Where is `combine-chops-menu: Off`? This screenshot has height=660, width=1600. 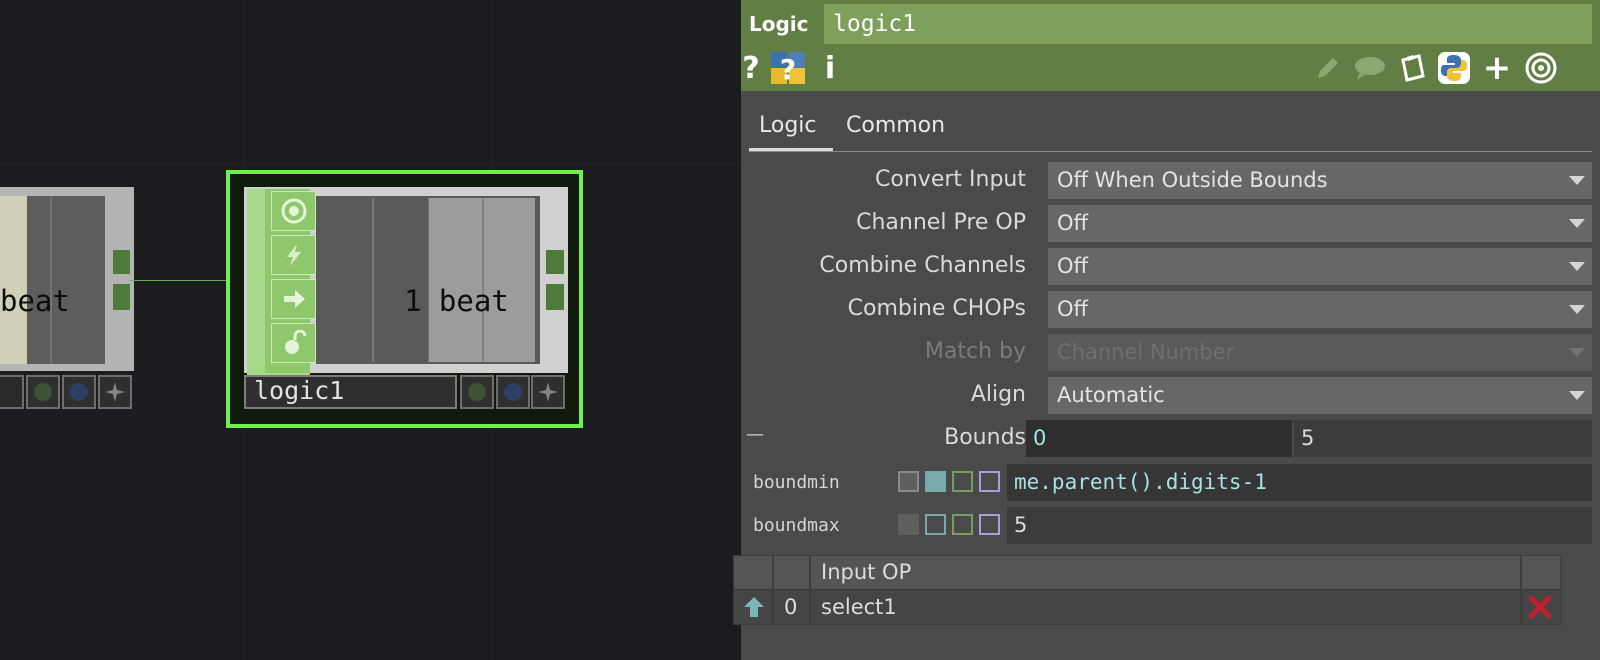 combine-chops-menu: Off is located at coordinates (1320, 309).